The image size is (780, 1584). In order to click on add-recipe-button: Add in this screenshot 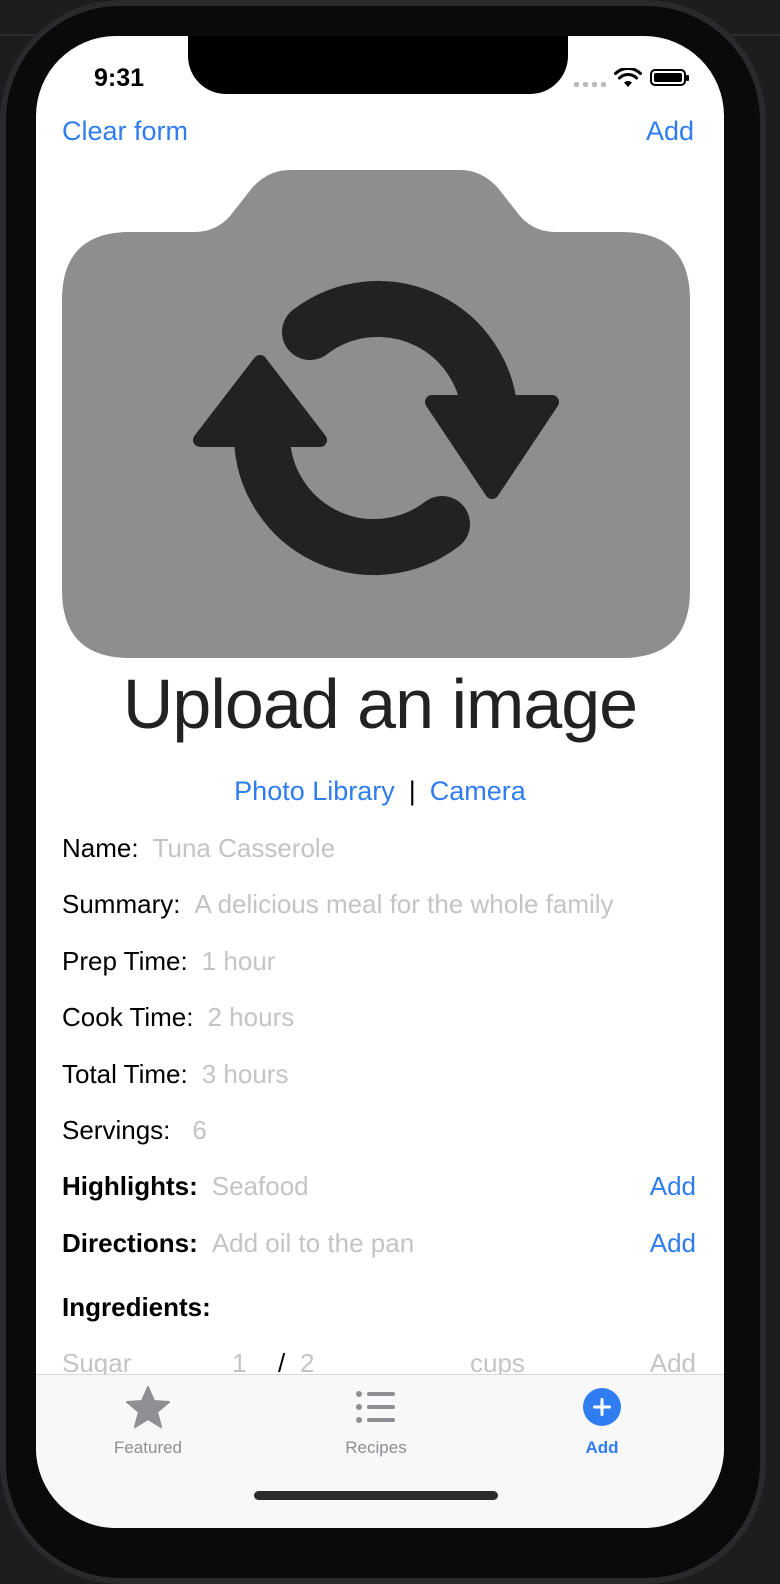, I will do `click(670, 131)`.